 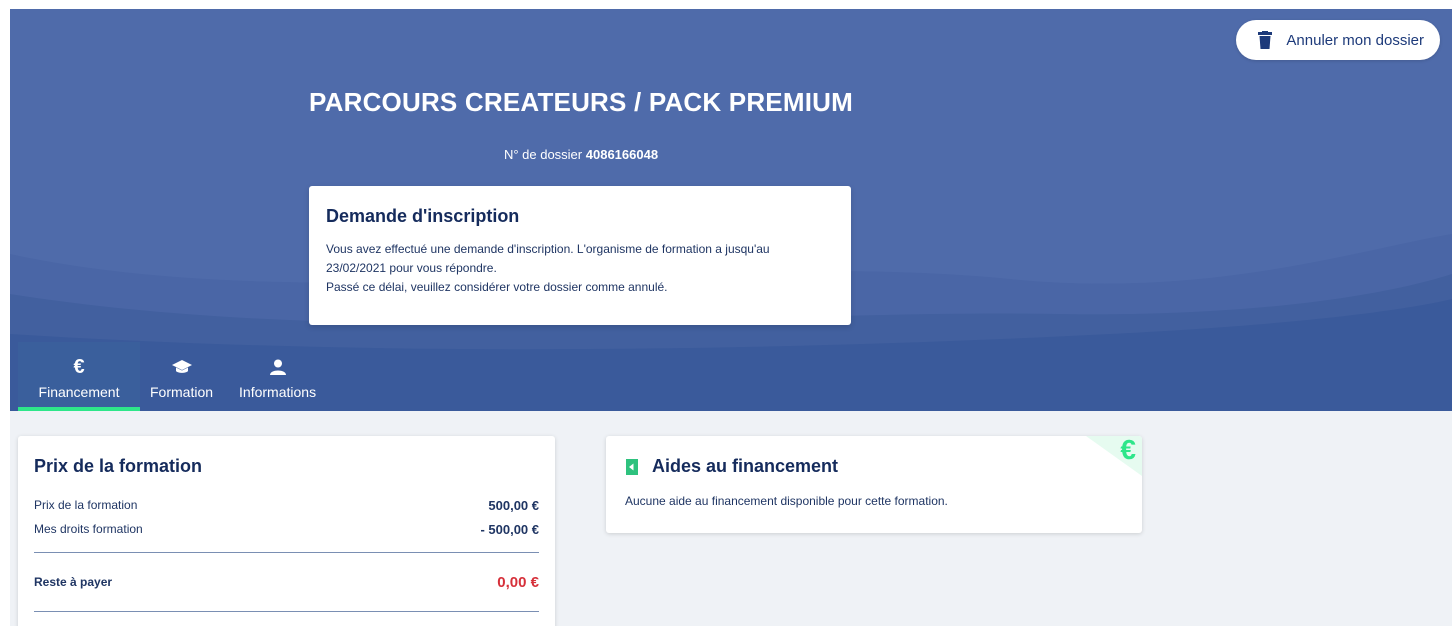 I want to click on page-title: PARCOURS CREATEURS / PACK PREMIUM, so click(x=581, y=102).